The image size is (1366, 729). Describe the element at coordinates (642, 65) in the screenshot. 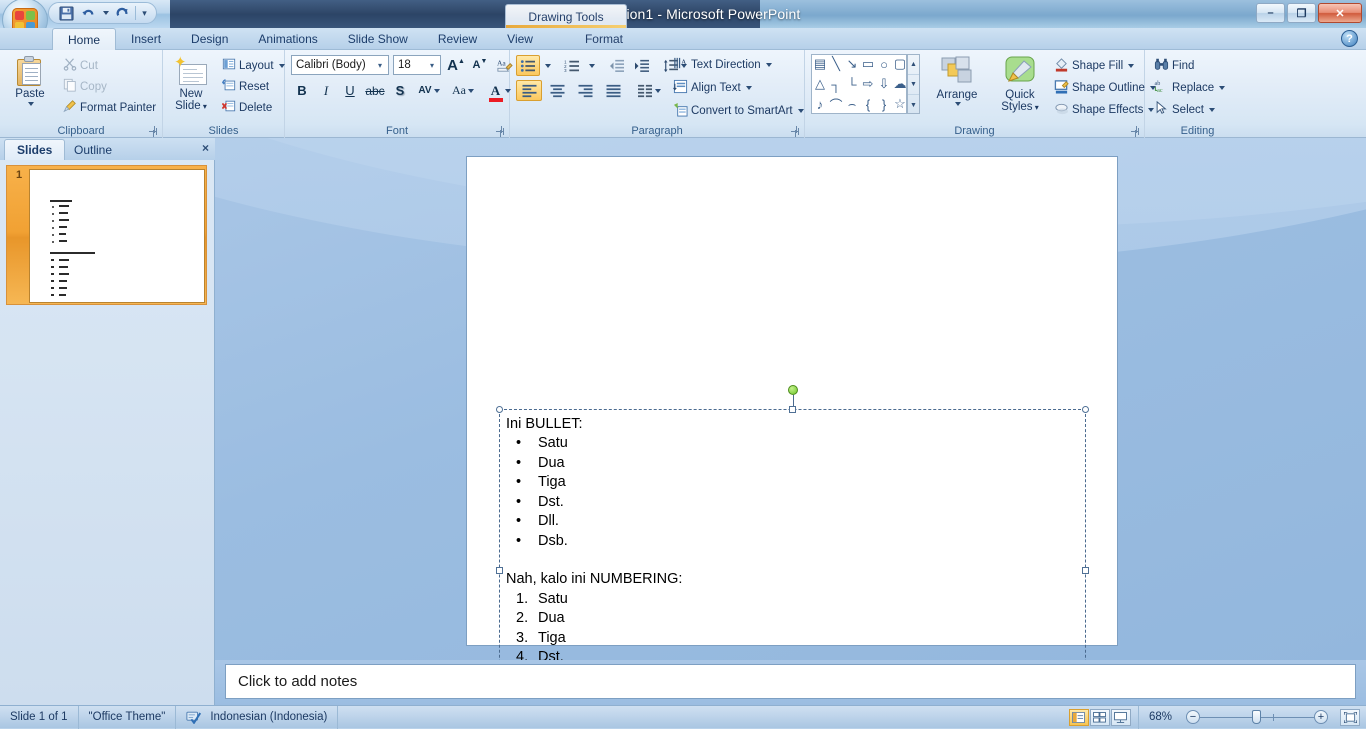

I see `increase-indent-button` at that location.